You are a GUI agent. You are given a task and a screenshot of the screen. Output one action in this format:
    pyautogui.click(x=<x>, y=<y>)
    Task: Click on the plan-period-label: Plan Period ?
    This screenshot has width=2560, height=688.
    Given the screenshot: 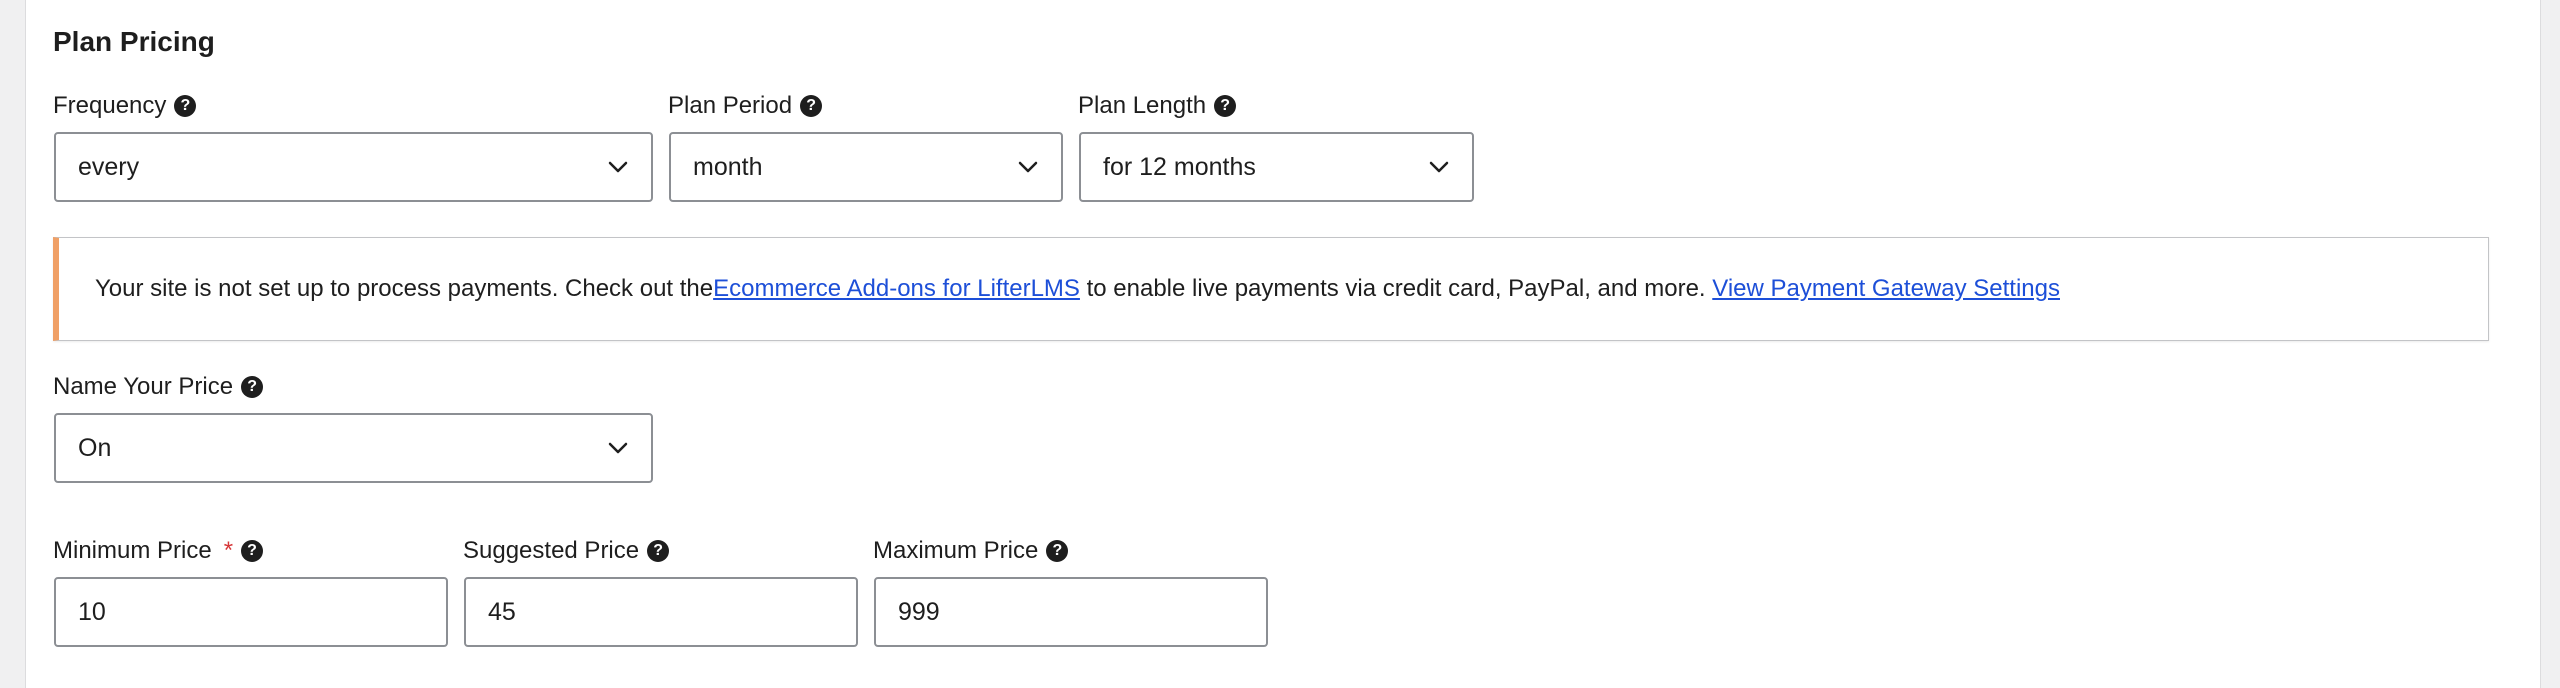 What is the action you would take?
    pyautogui.click(x=745, y=106)
    